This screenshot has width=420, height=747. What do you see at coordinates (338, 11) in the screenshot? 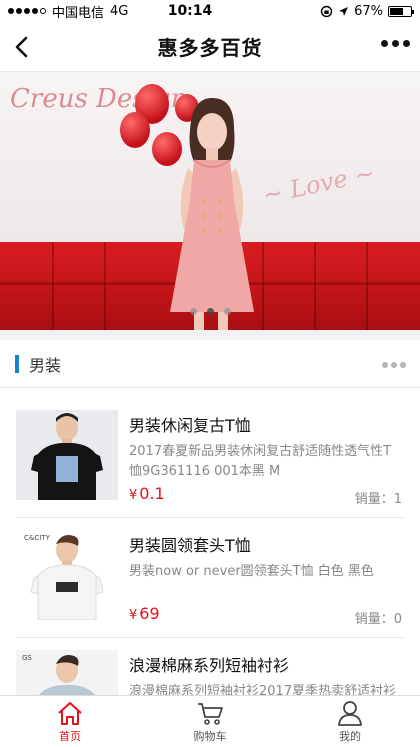
I see `status-right: 67%` at bounding box center [338, 11].